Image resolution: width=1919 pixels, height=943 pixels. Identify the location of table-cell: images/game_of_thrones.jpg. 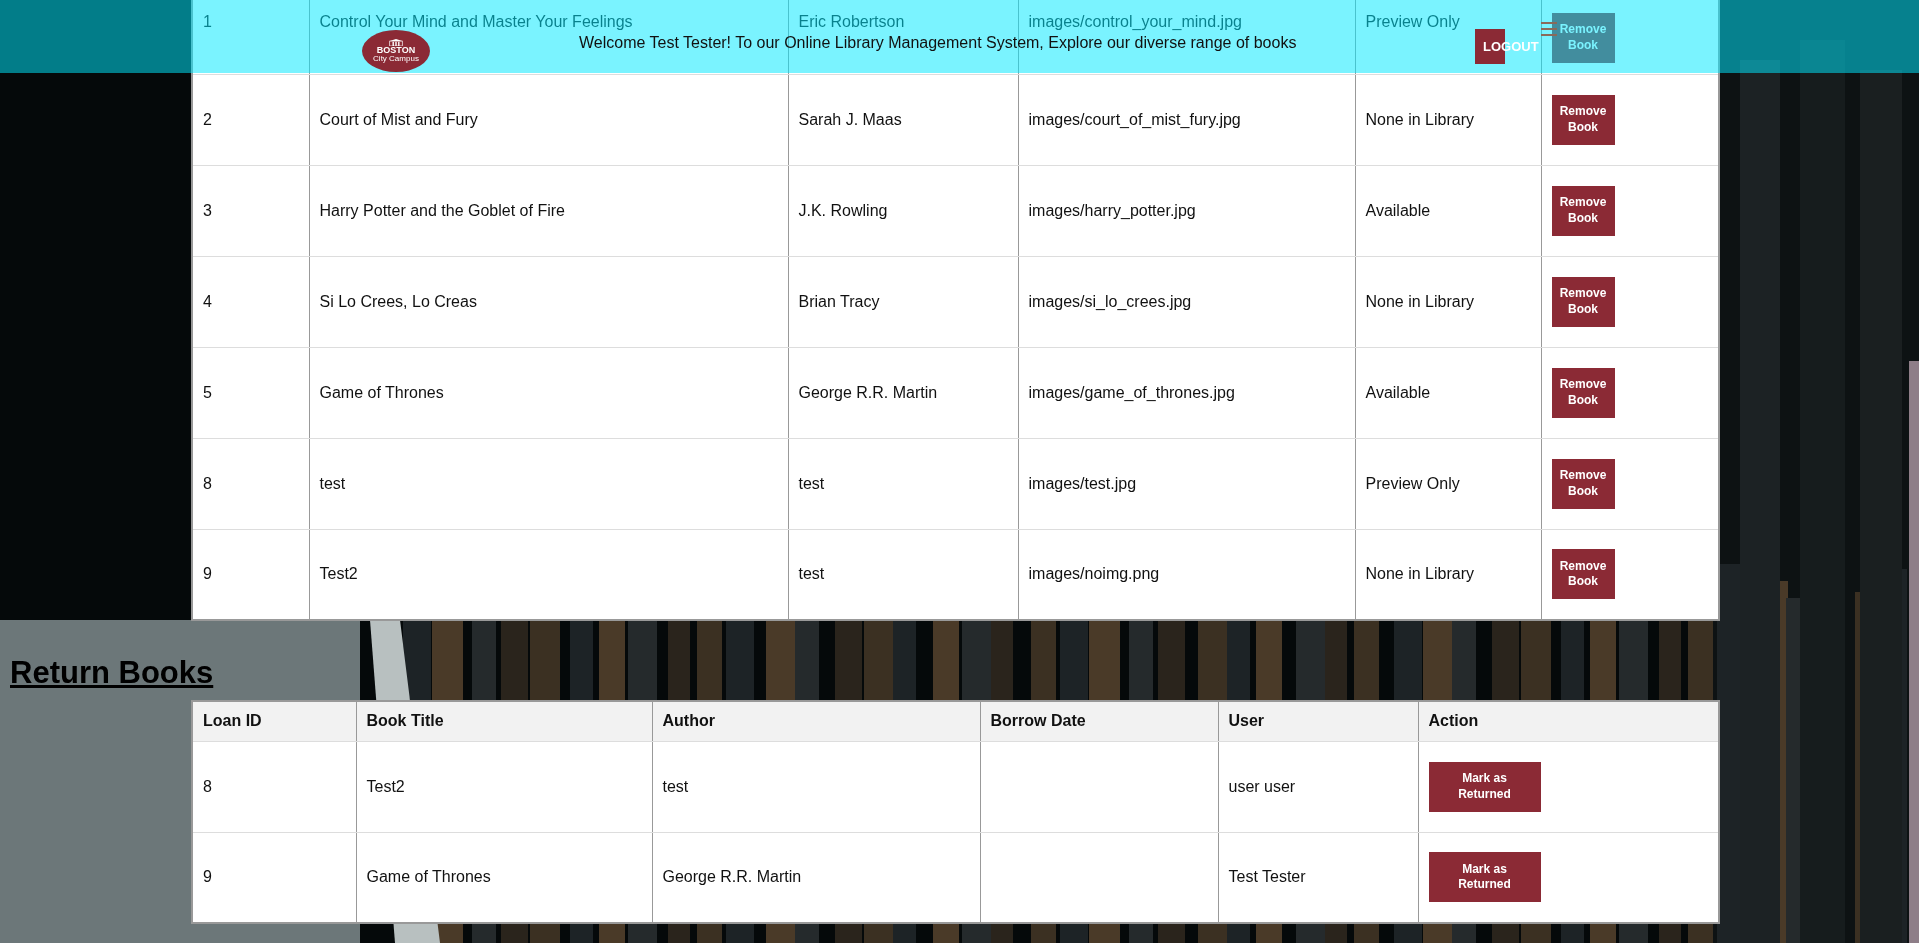
(1131, 392).